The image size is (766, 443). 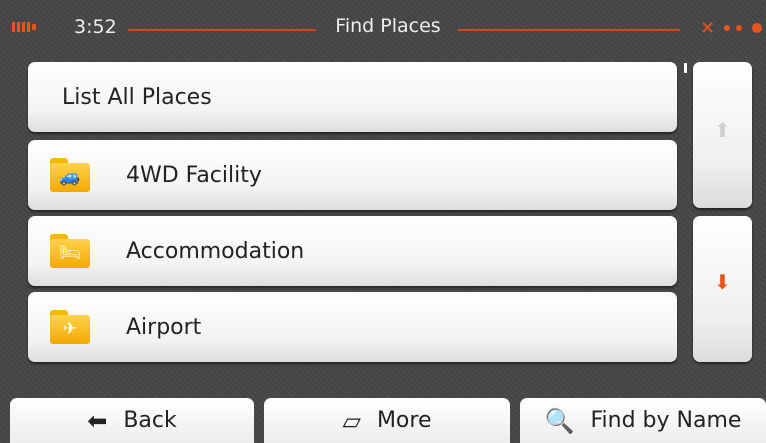 What do you see at coordinates (222, 30) in the screenshot?
I see `title-divider-left` at bounding box center [222, 30].